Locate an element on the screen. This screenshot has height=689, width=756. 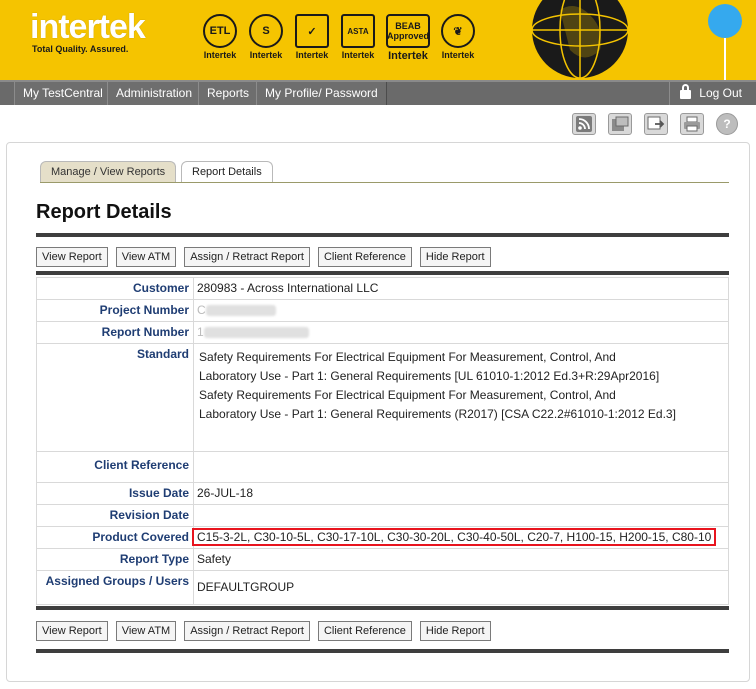
lock-icon is located at coordinates (686, 91).